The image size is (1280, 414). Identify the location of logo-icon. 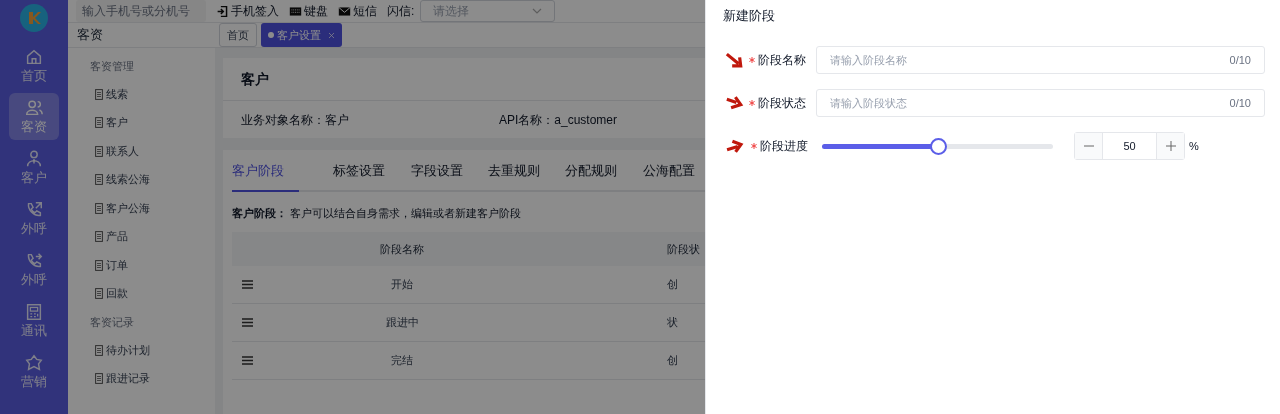
(34, 18).